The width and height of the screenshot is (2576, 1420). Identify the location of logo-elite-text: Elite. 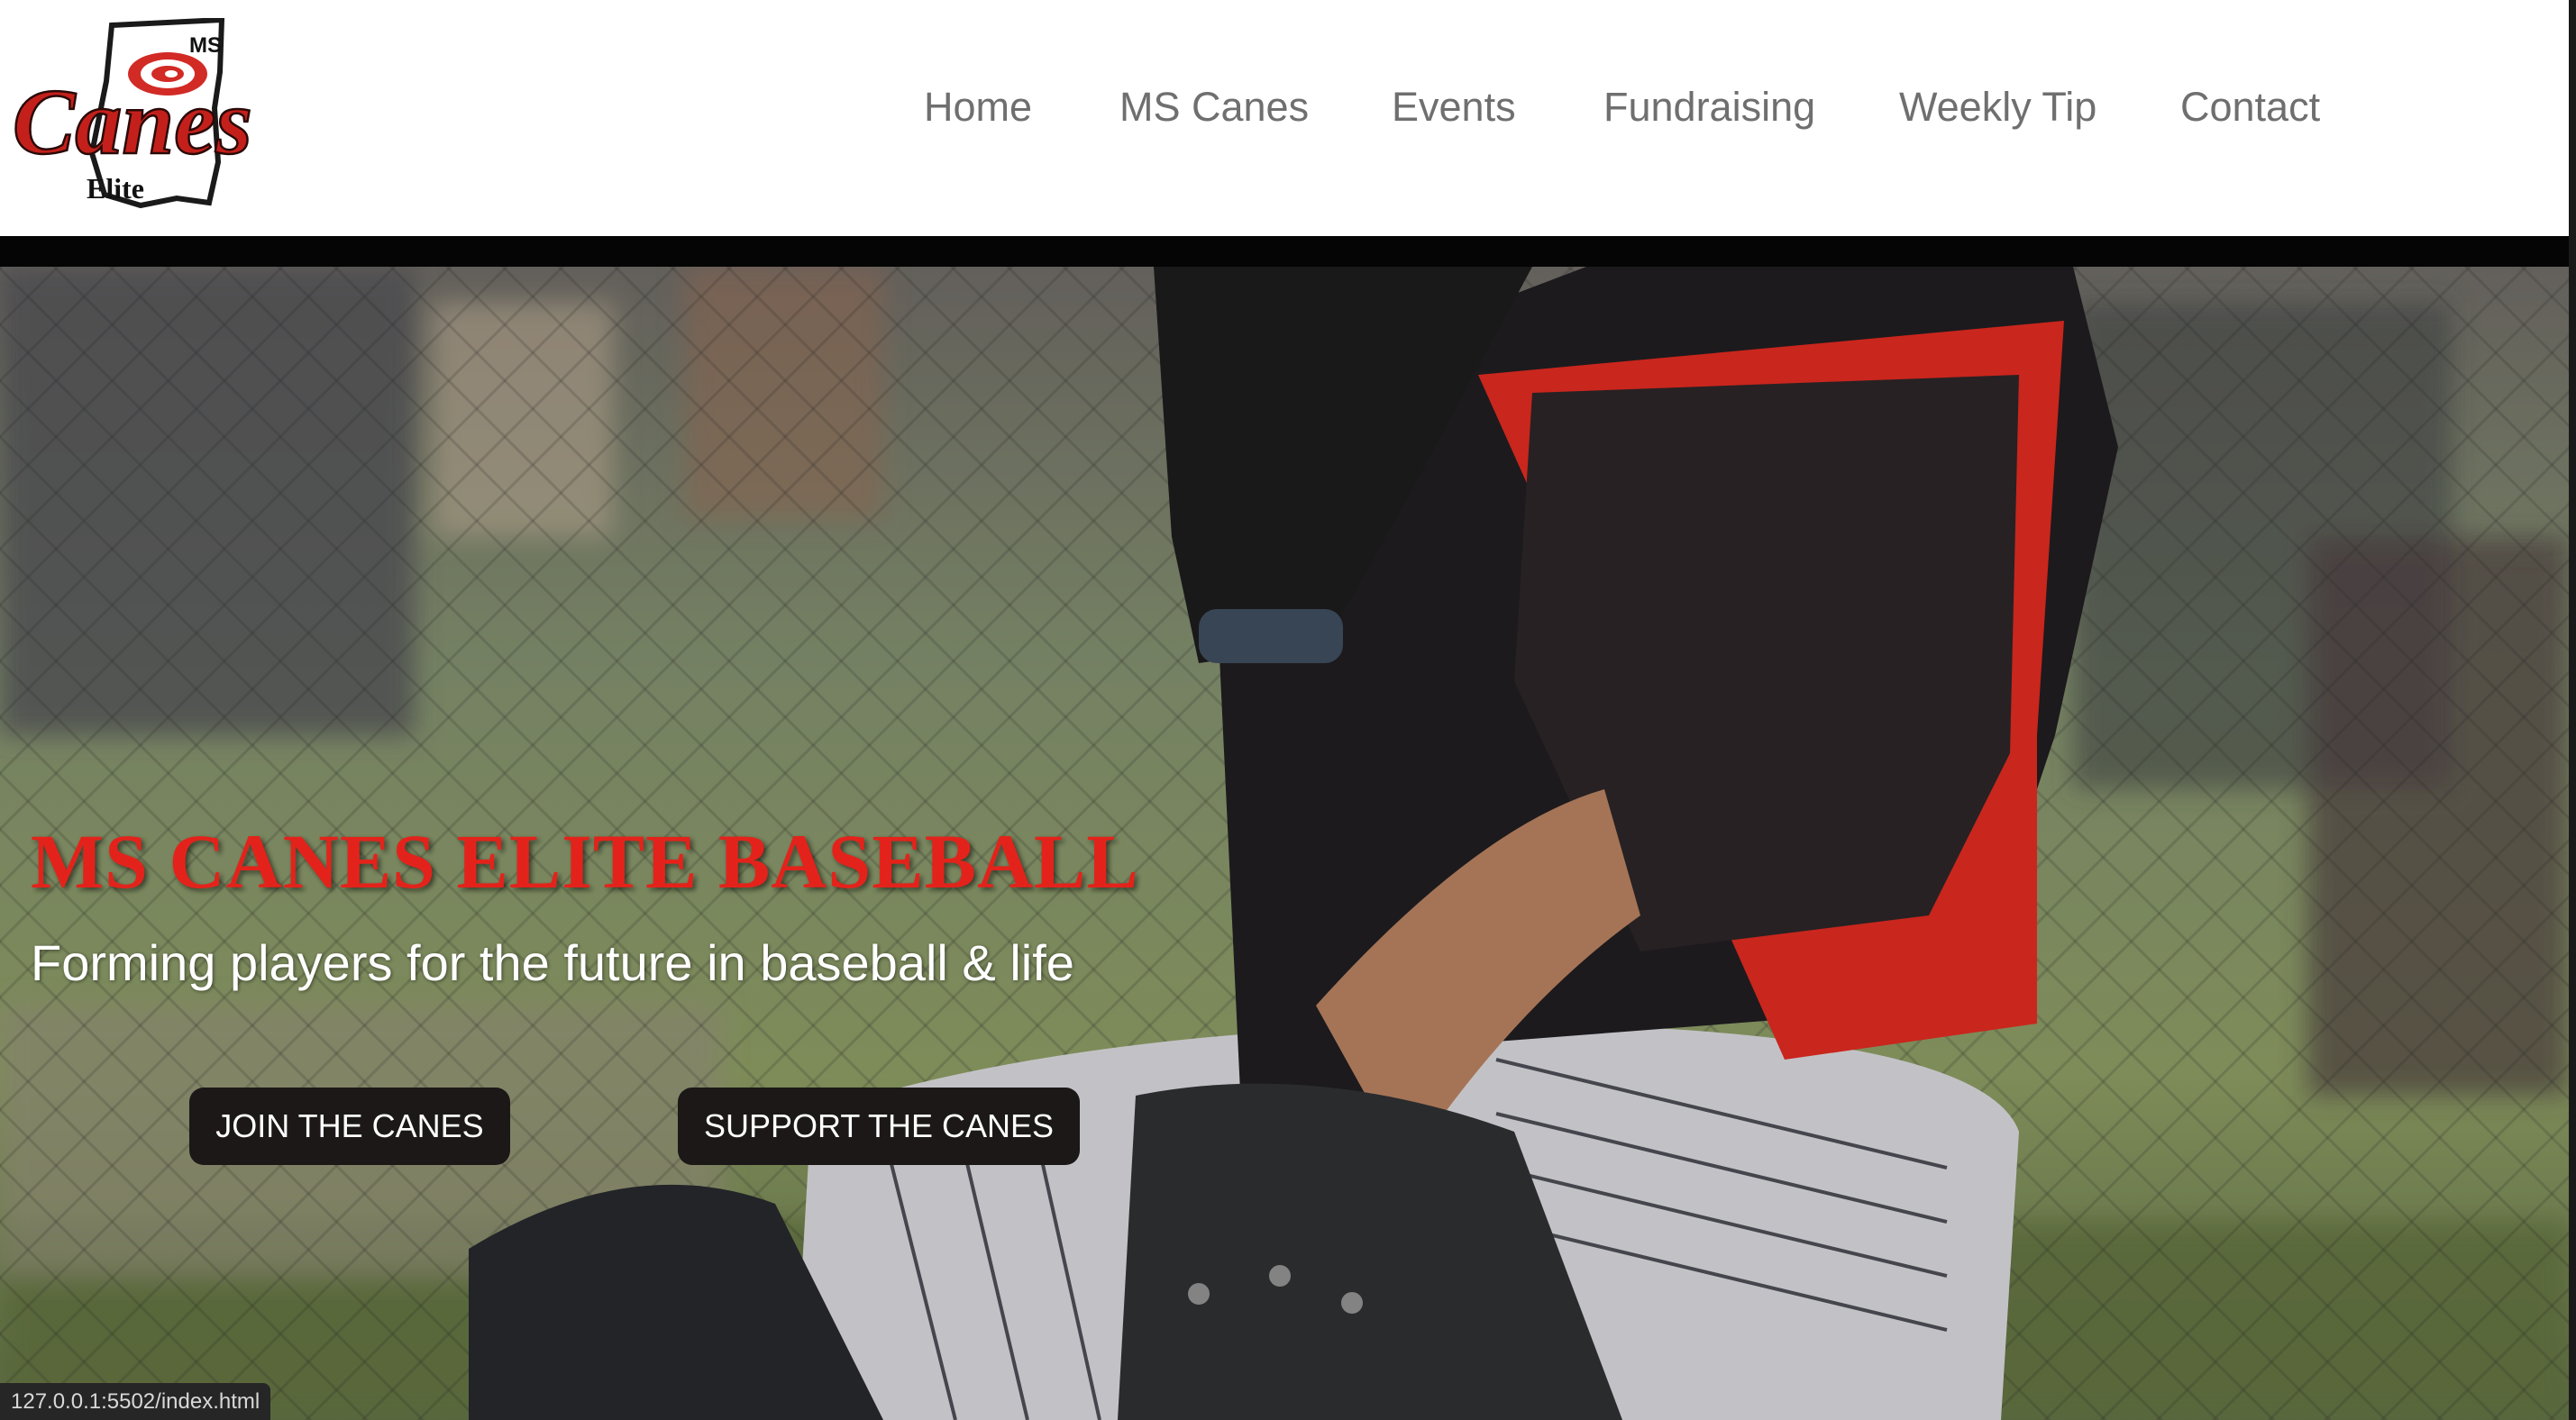
(115, 188).